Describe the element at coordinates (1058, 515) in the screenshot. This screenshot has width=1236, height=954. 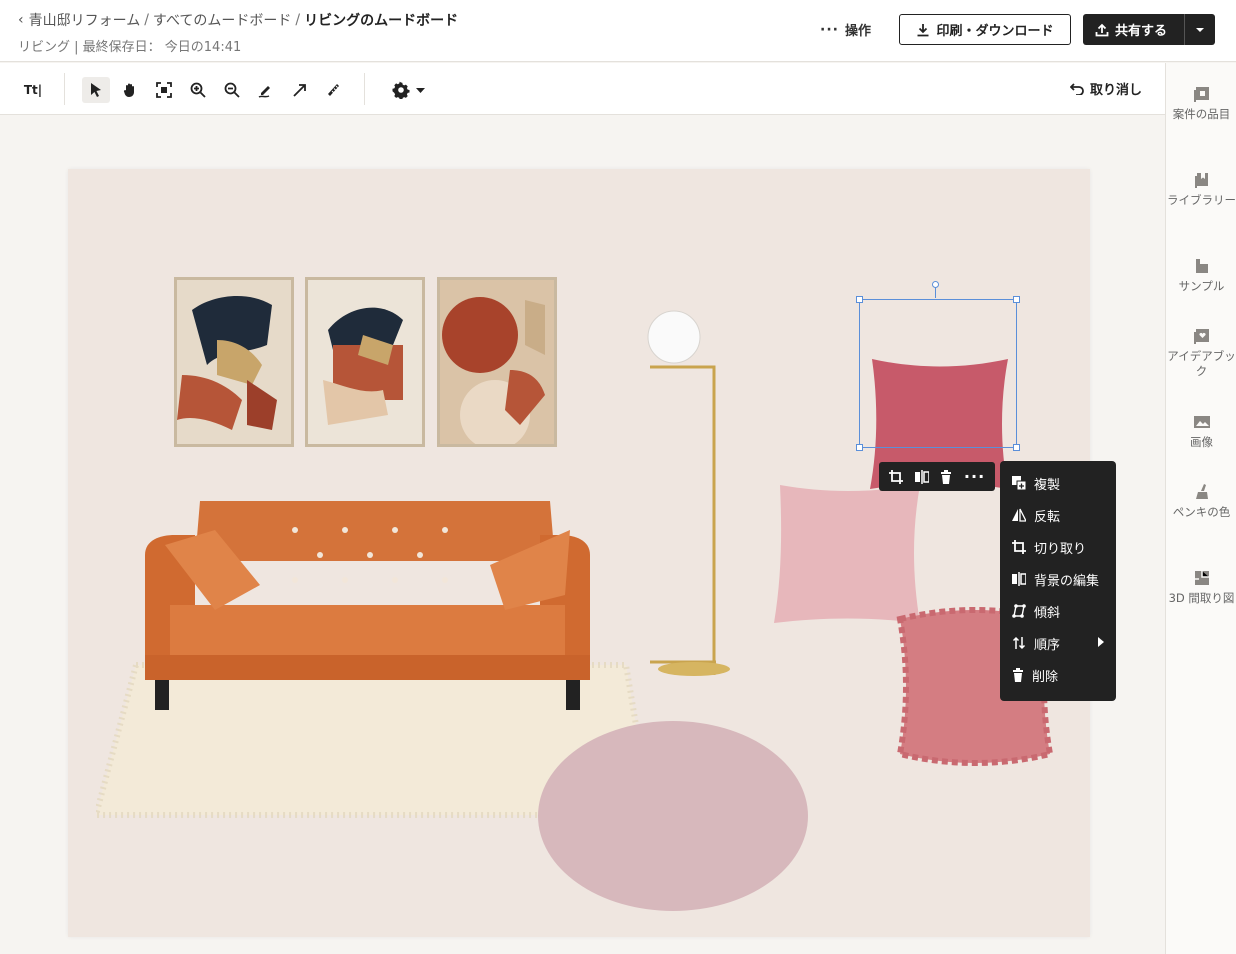
I see `menu-item-flip: 反転` at that location.